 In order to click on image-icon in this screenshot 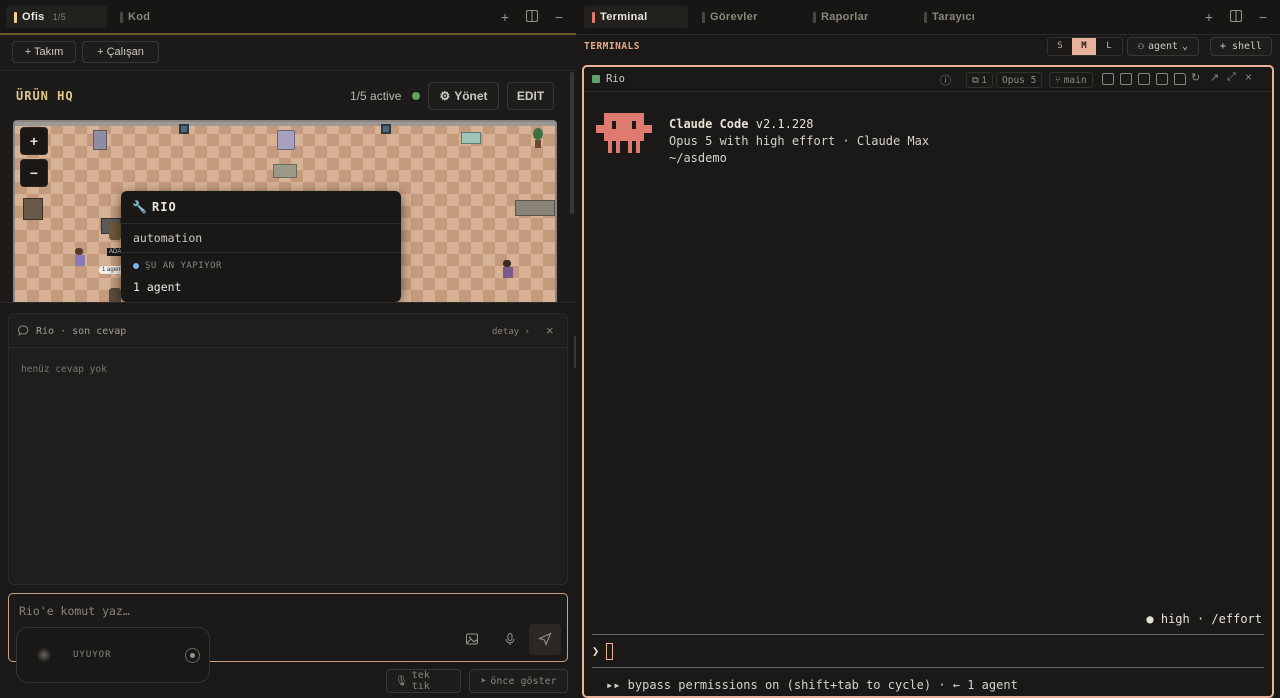, I will do `click(472, 640)`.